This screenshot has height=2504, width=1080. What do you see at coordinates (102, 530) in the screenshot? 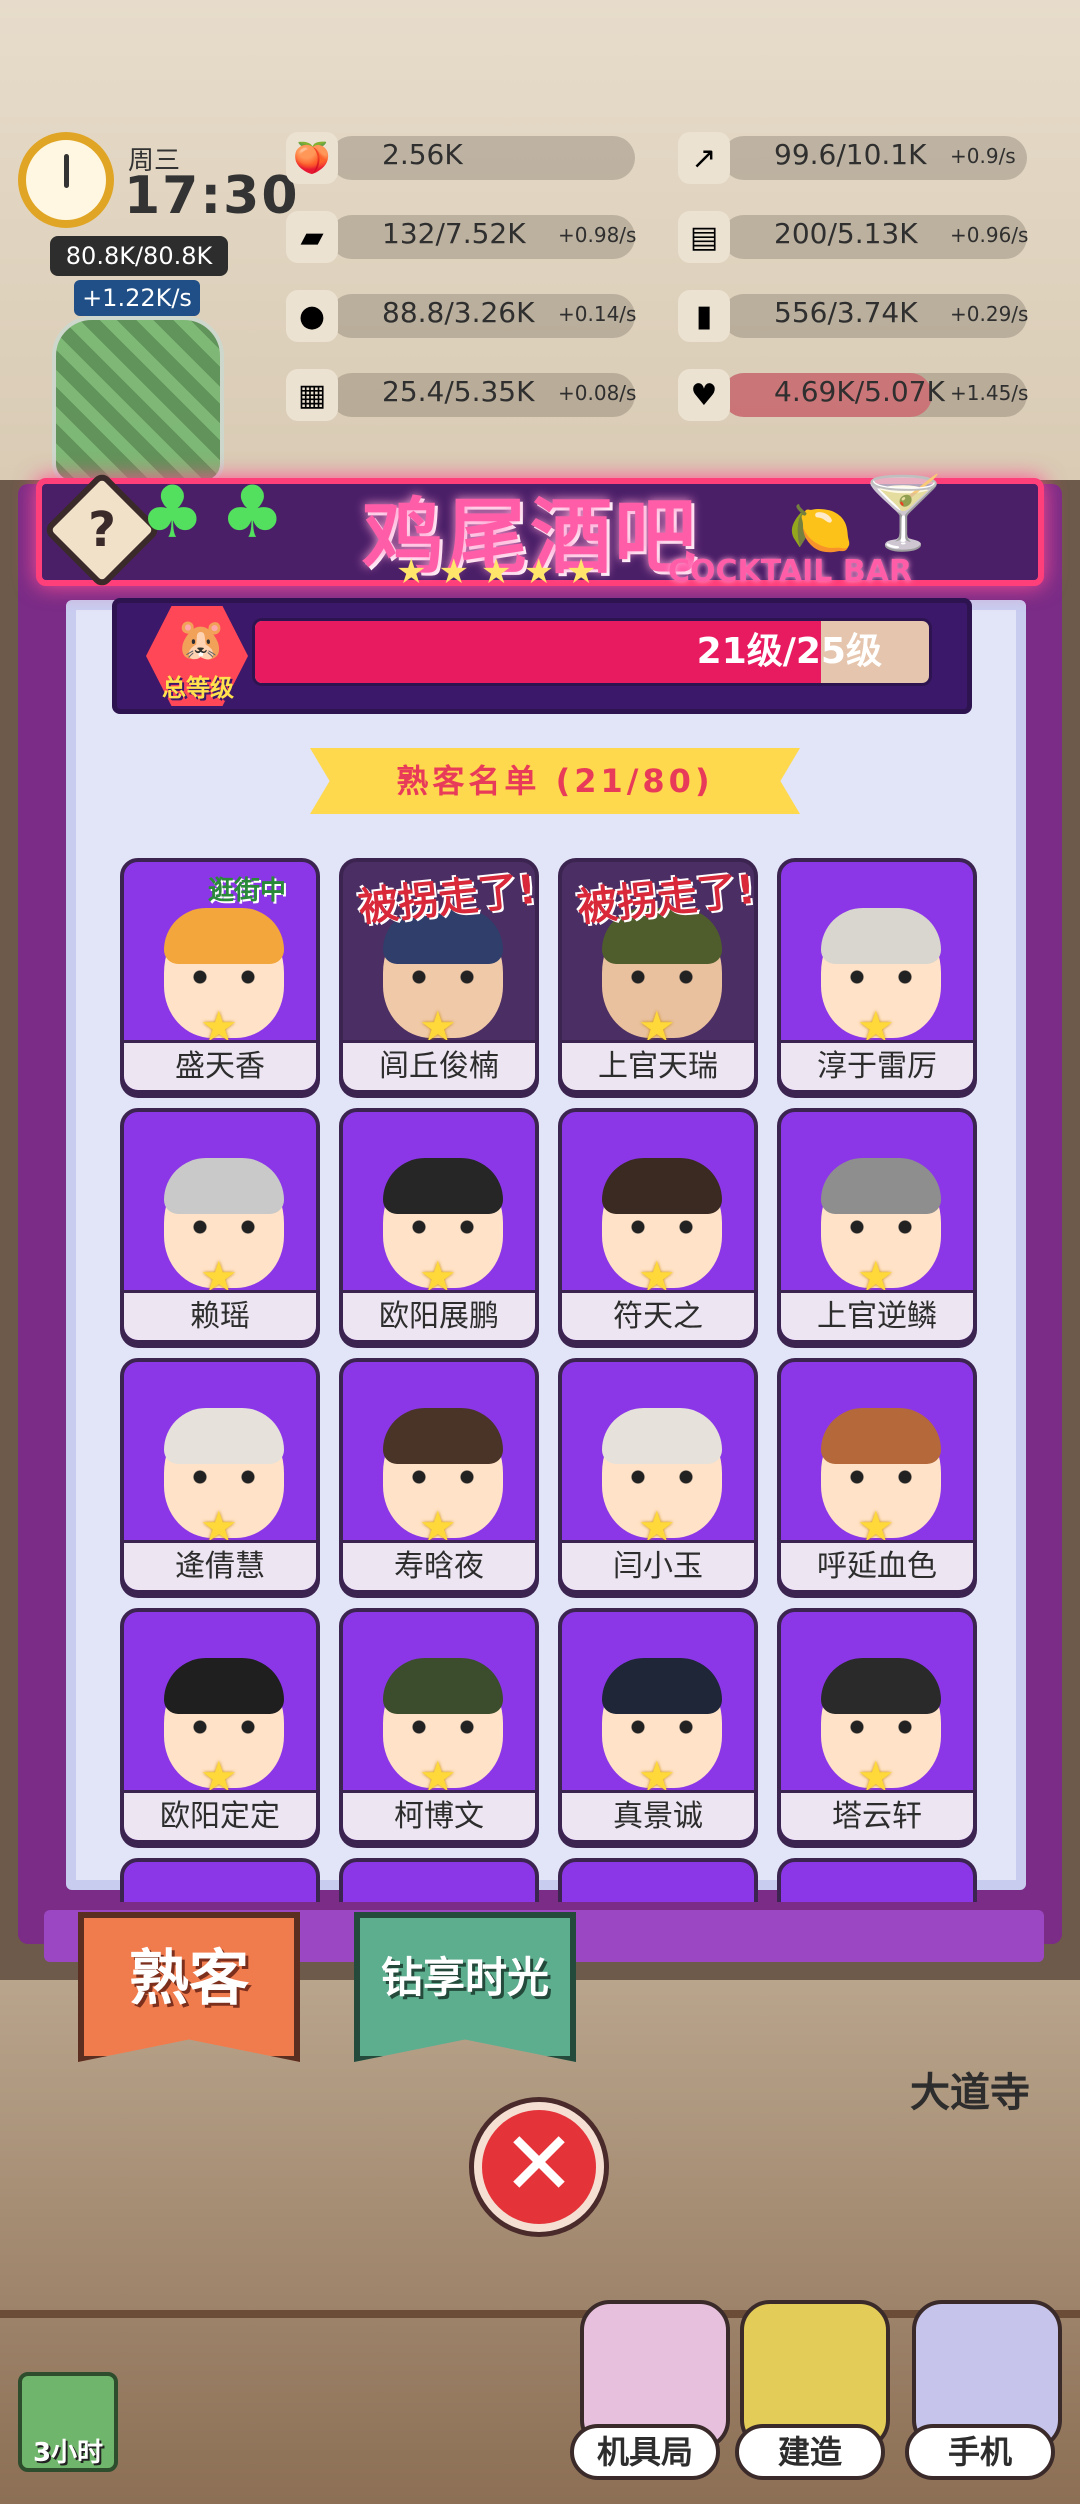
I see `question-icon: ?` at bounding box center [102, 530].